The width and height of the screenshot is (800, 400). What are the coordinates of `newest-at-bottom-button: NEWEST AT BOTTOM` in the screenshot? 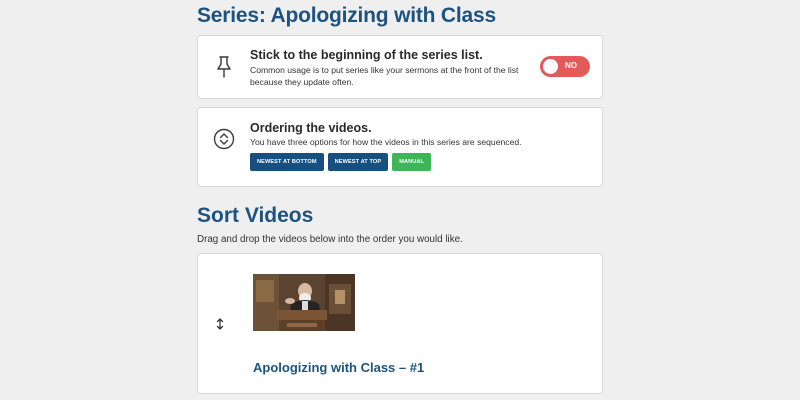 It's located at (287, 162).